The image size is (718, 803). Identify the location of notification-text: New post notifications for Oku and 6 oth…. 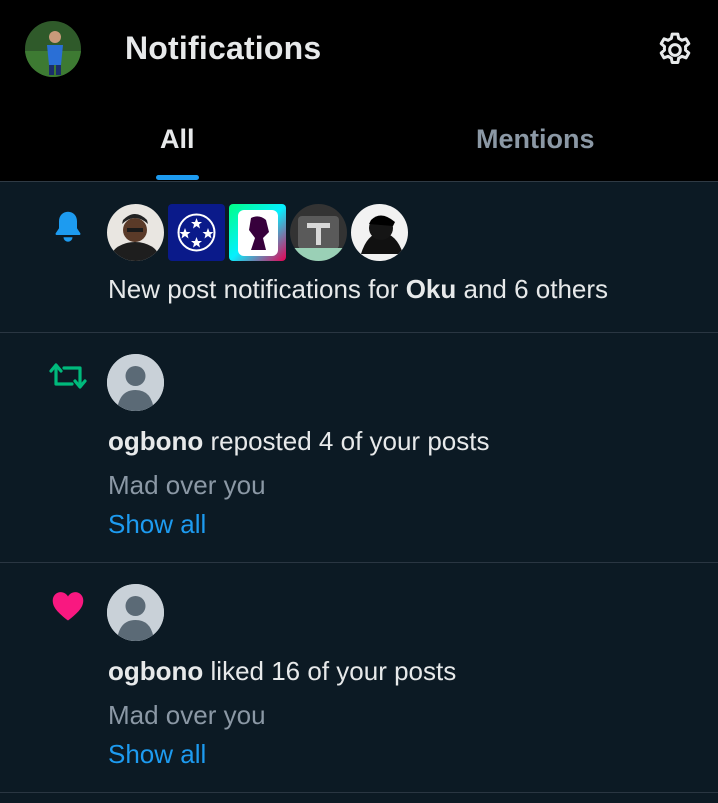
(358, 289).